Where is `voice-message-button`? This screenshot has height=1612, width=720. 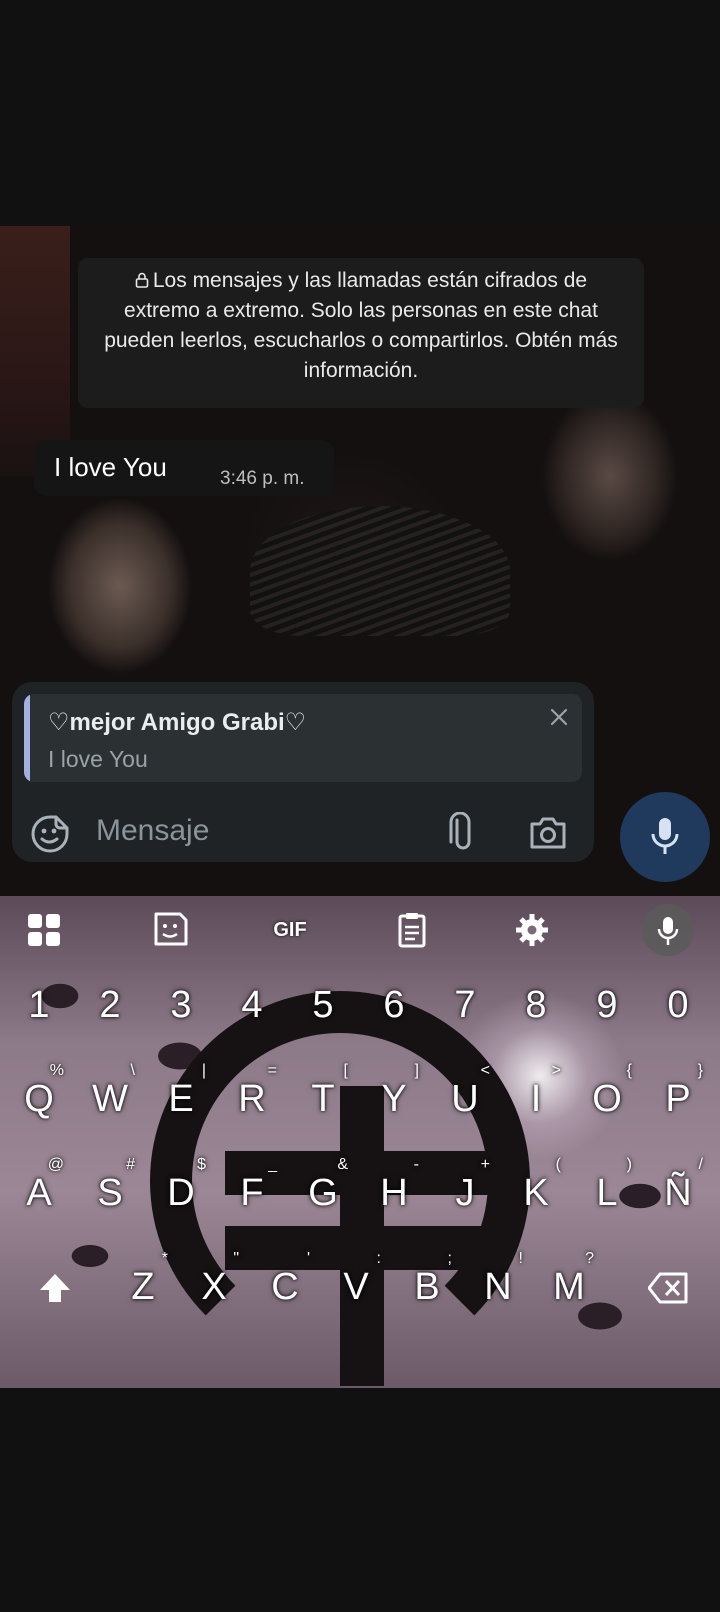
voice-message-button is located at coordinates (665, 837).